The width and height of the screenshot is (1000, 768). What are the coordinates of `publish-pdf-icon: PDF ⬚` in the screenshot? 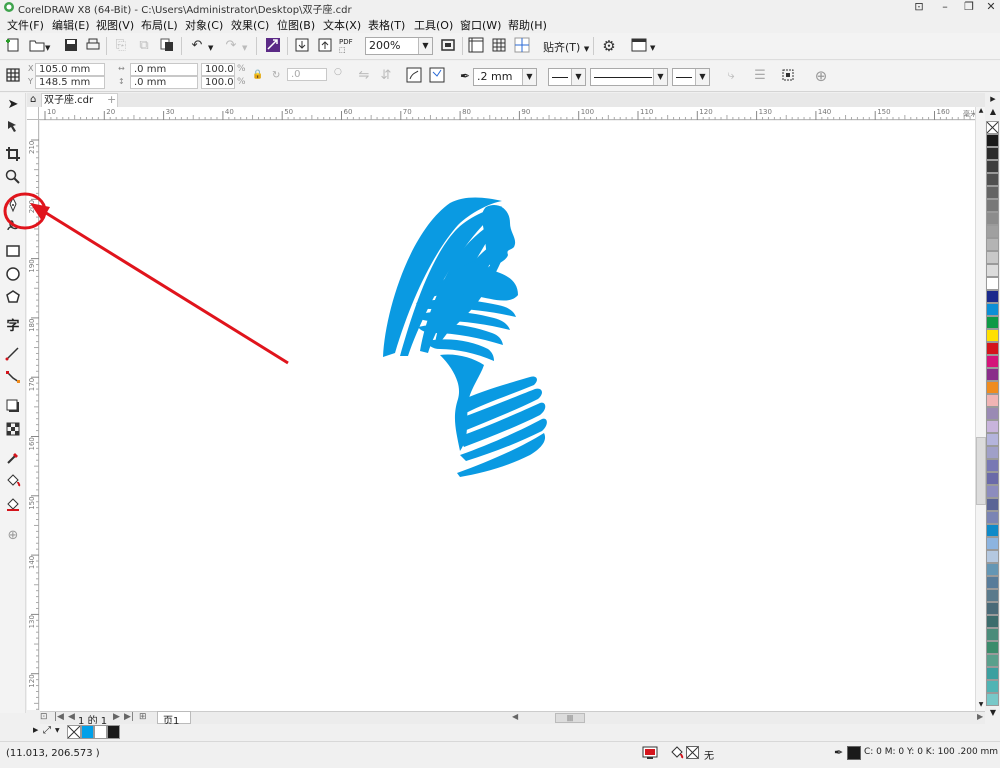 It's located at (346, 46).